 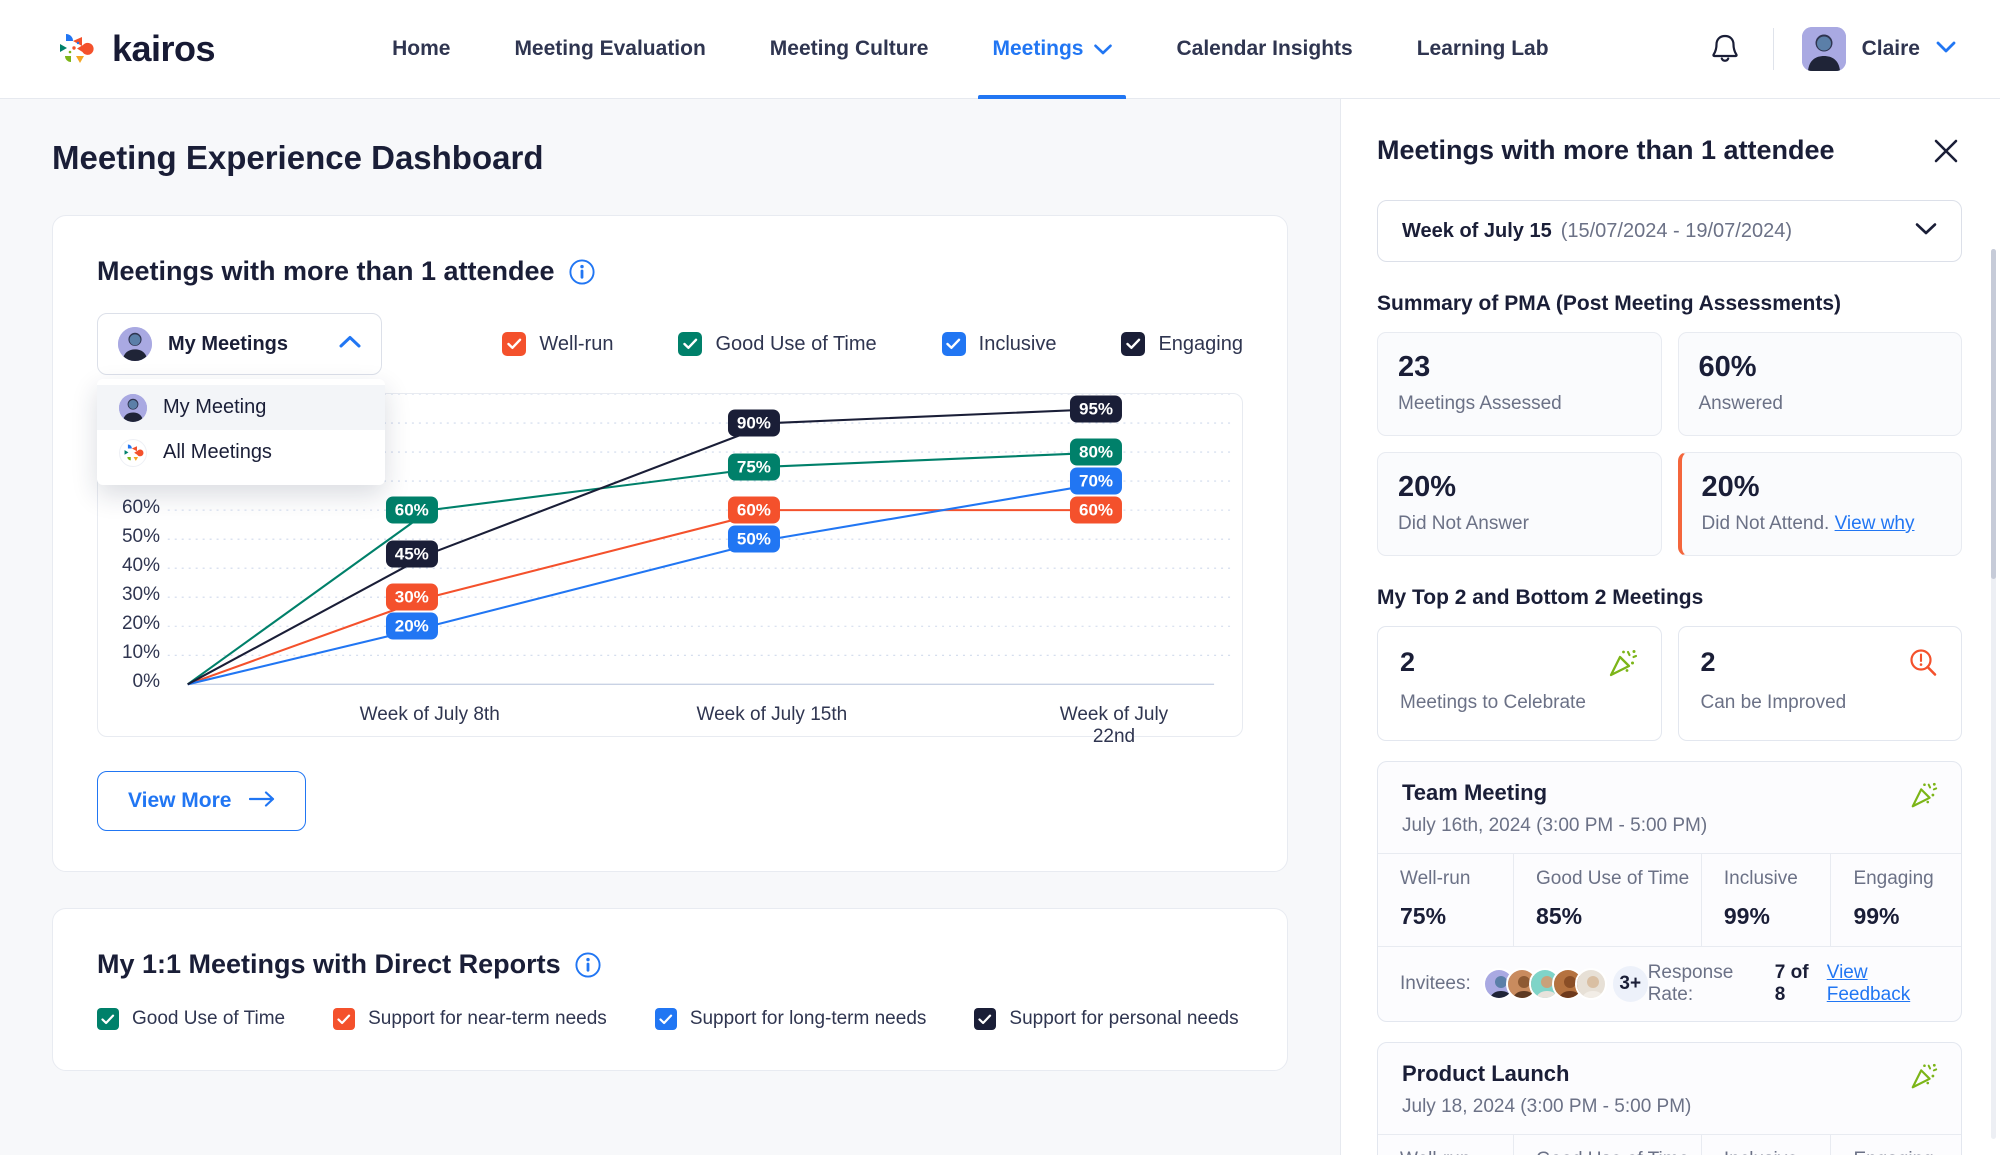 What do you see at coordinates (1741, 403) in the screenshot?
I see `stat-label: Answered` at bounding box center [1741, 403].